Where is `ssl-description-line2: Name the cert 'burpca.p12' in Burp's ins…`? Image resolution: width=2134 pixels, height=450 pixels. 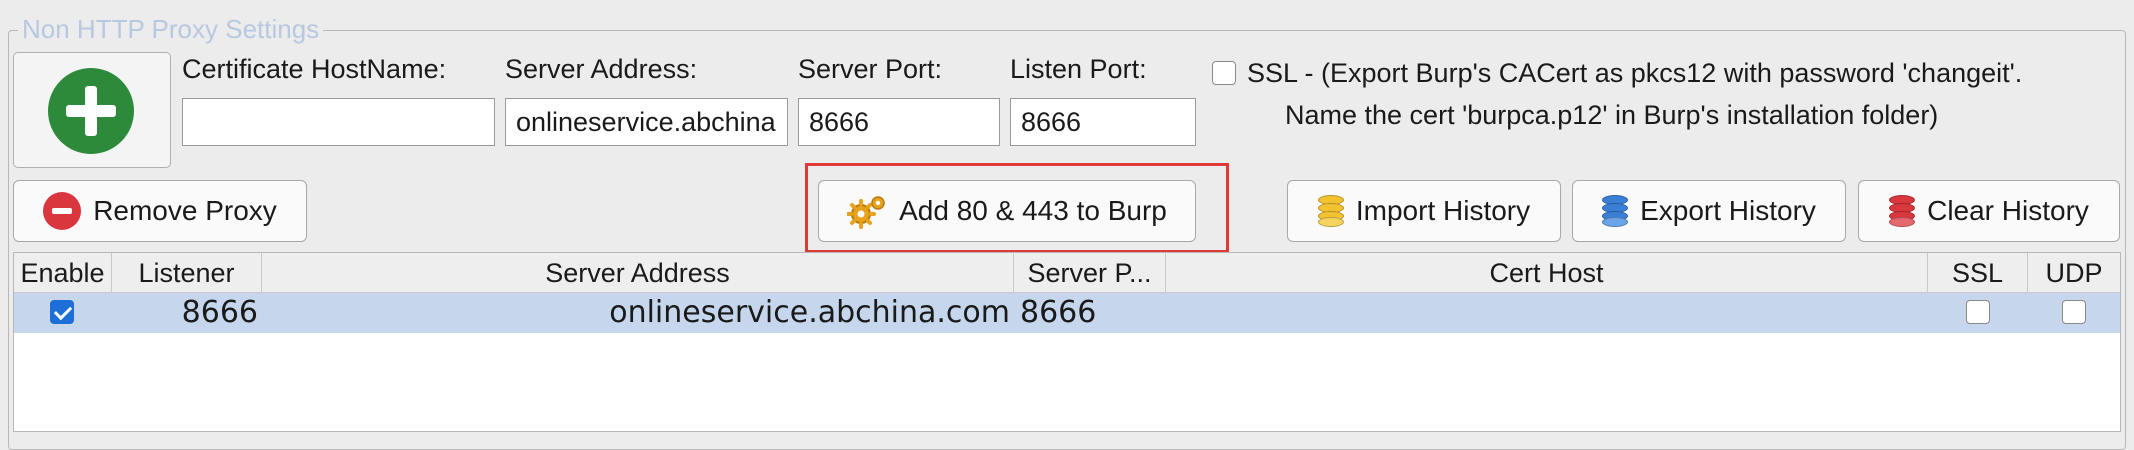
ssl-description-line2: Name the cert 'burpca.p12' in Burp's ins… is located at coordinates (1612, 115).